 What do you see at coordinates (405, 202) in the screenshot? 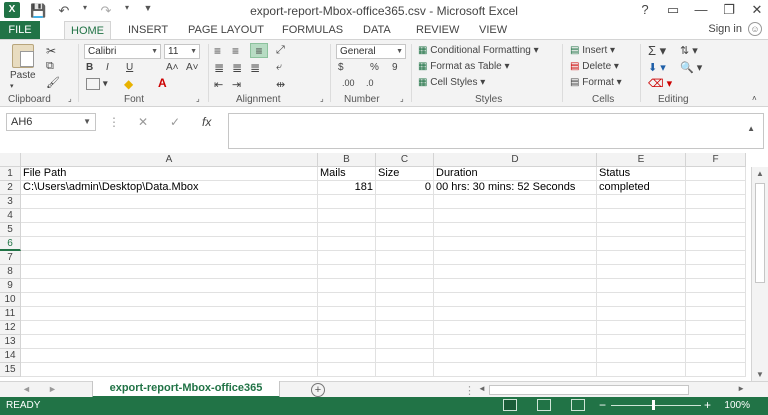
I see `cell-c3` at bounding box center [405, 202].